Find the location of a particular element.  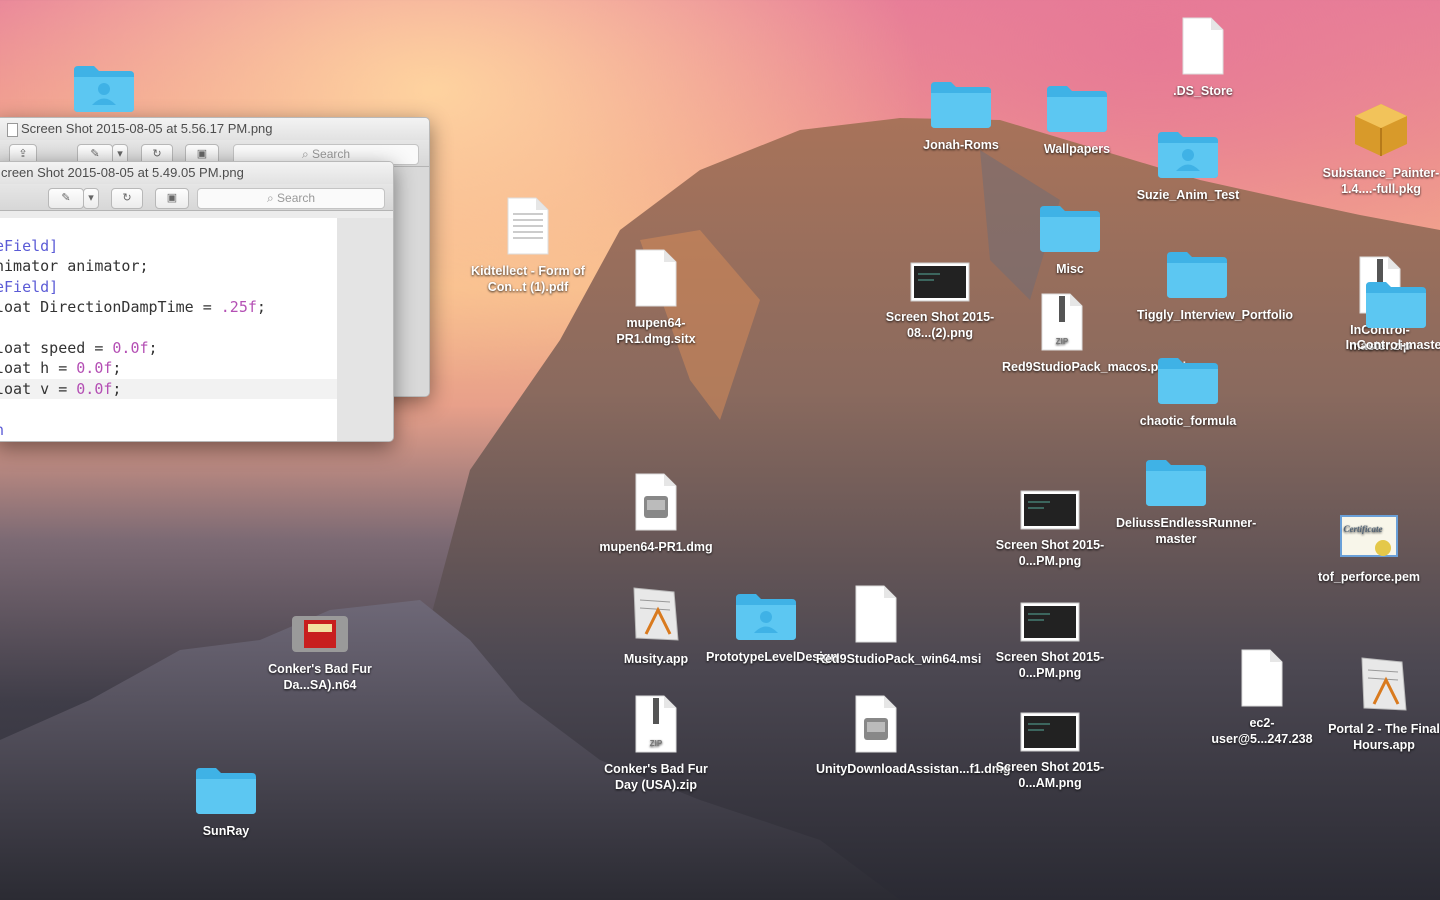

desktop-icon-label: Screen Shot 2015-08...(2).png is located at coordinates (940, 325).